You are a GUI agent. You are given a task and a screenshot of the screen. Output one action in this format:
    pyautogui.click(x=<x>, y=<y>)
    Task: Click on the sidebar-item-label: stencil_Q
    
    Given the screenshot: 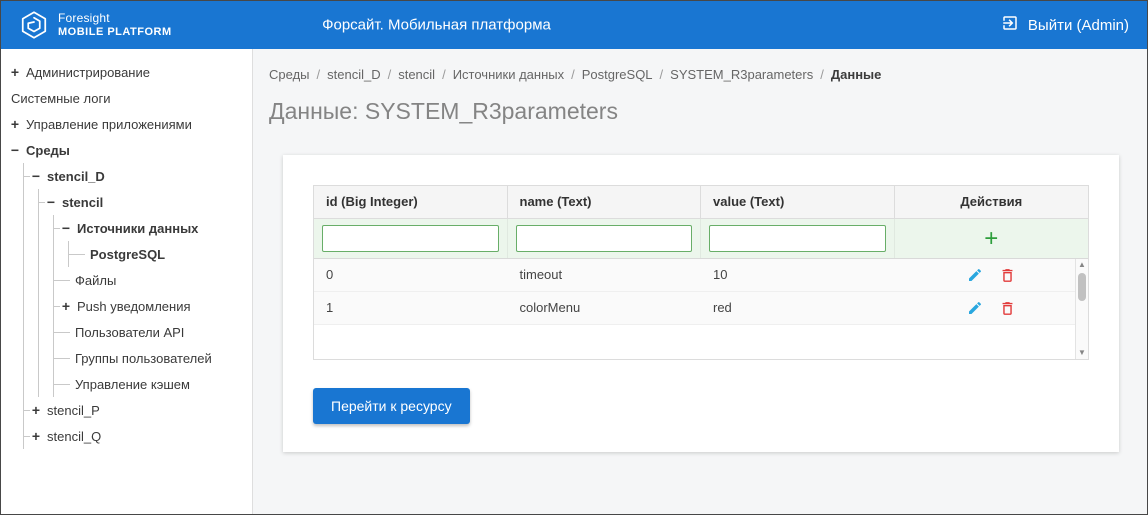 What is the action you would take?
    pyautogui.click(x=74, y=436)
    